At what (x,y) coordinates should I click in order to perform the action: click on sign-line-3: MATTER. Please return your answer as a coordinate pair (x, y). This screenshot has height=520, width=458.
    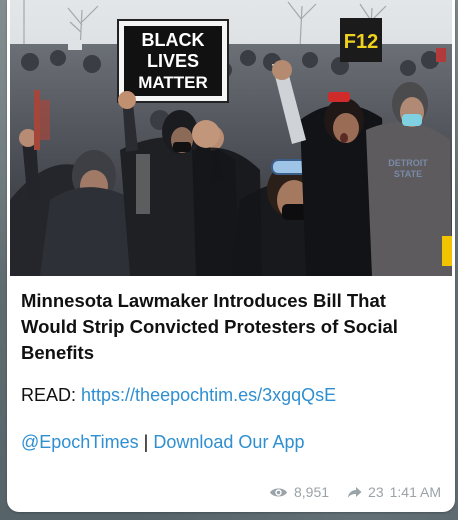
    Looking at the image, I should click on (173, 82).